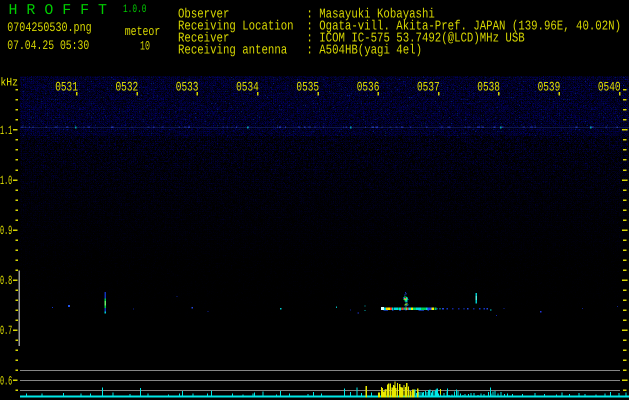 The image size is (629, 400). What do you see at coordinates (609, 86) in the screenshot?
I see `svg-text: 0540` at bounding box center [609, 86].